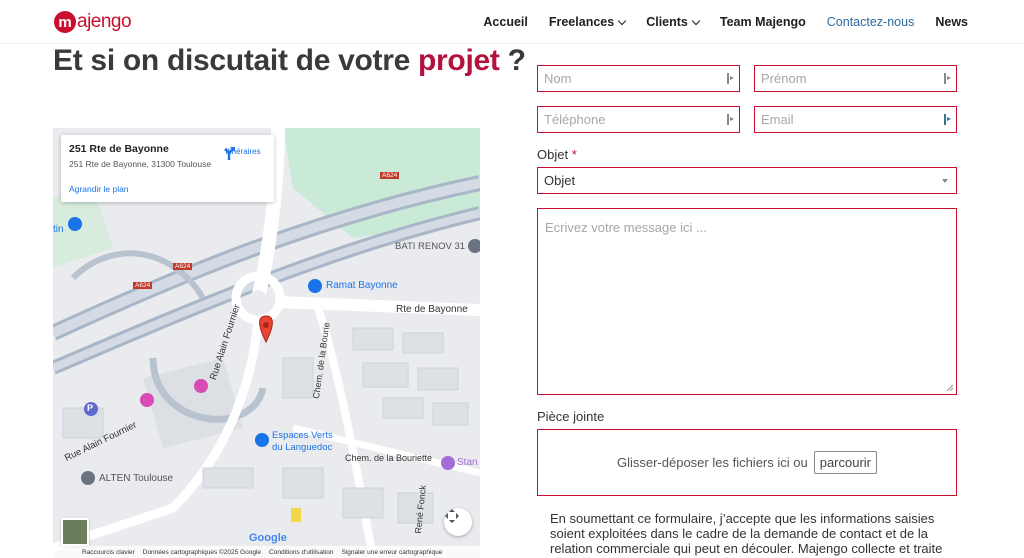 The width and height of the screenshot is (1024, 558). What do you see at coordinates (553, 154) in the screenshot?
I see `objet-label-text: Objet` at bounding box center [553, 154].